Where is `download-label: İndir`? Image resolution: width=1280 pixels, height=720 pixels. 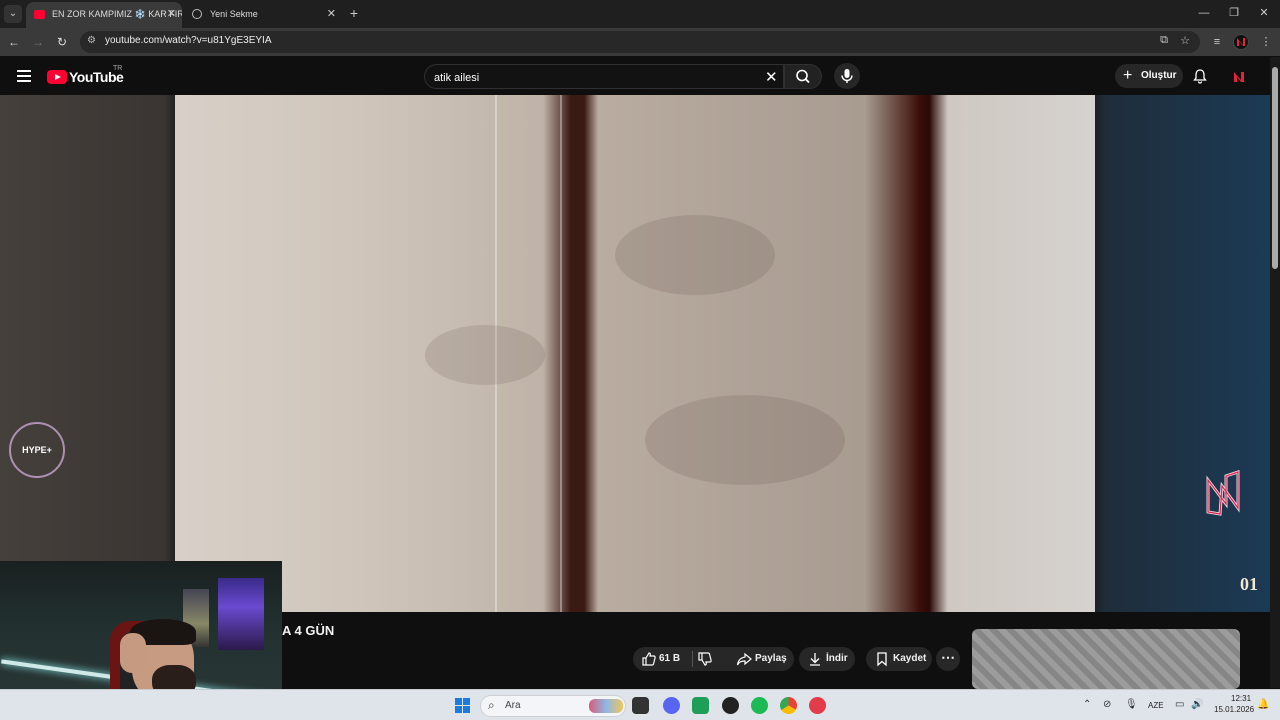 download-label: İndir is located at coordinates (837, 658).